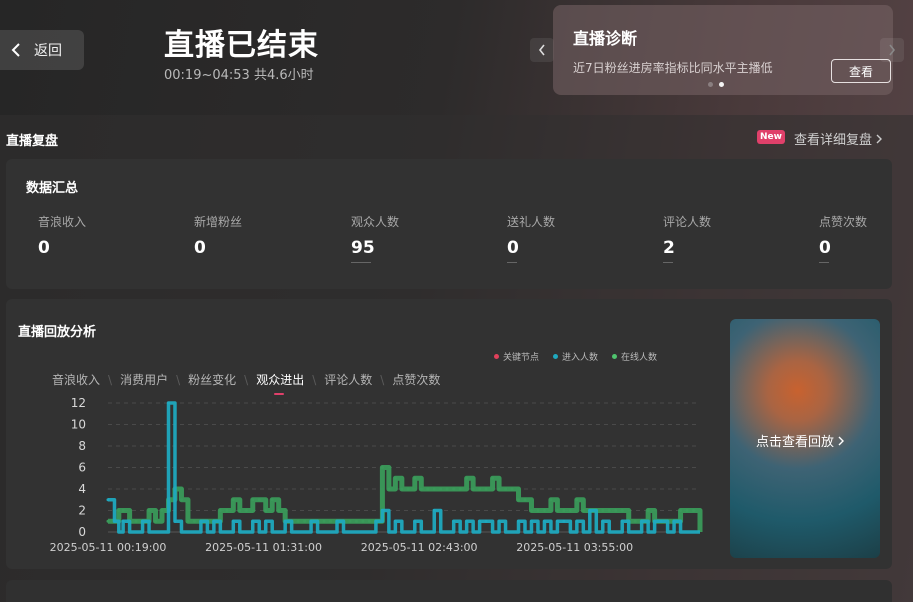 The image size is (913, 602). What do you see at coordinates (531, 222) in the screenshot?
I see `stat-label: 送礼人数` at bounding box center [531, 222].